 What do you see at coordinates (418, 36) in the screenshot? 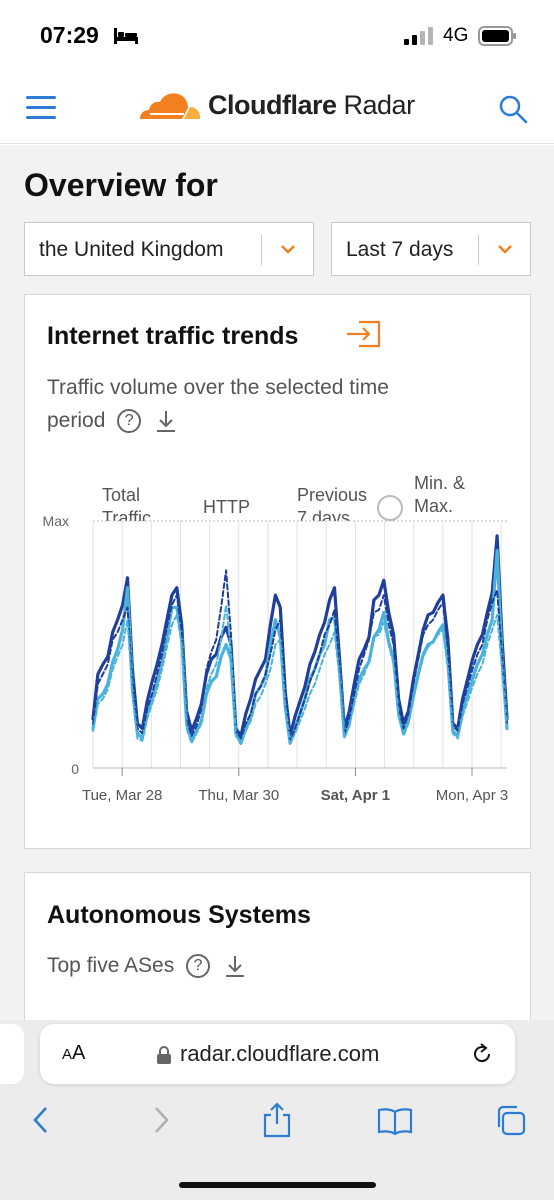
I see `cellular-signal-icon` at bounding box center [418, 36].